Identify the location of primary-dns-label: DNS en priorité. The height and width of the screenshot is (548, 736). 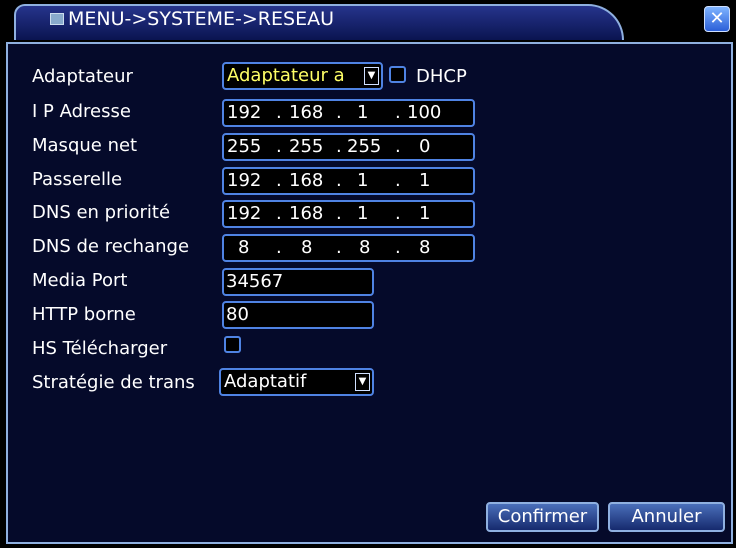
(101, 212).